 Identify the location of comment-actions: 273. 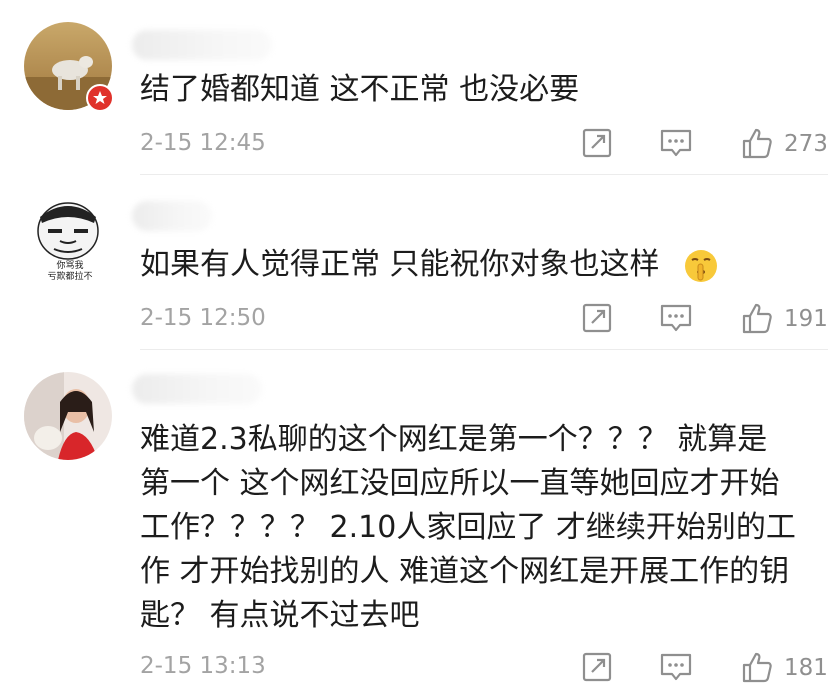
(678, 144).